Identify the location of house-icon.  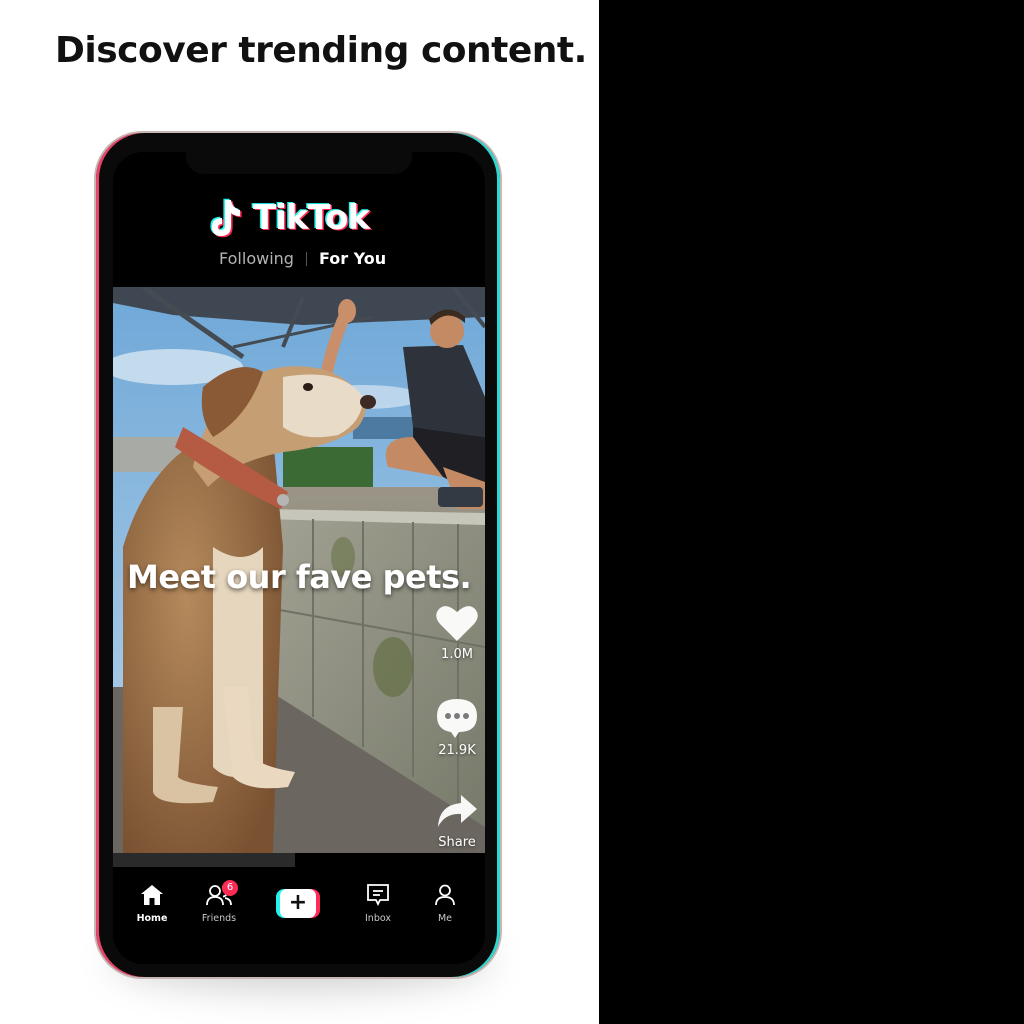
(152, 895).